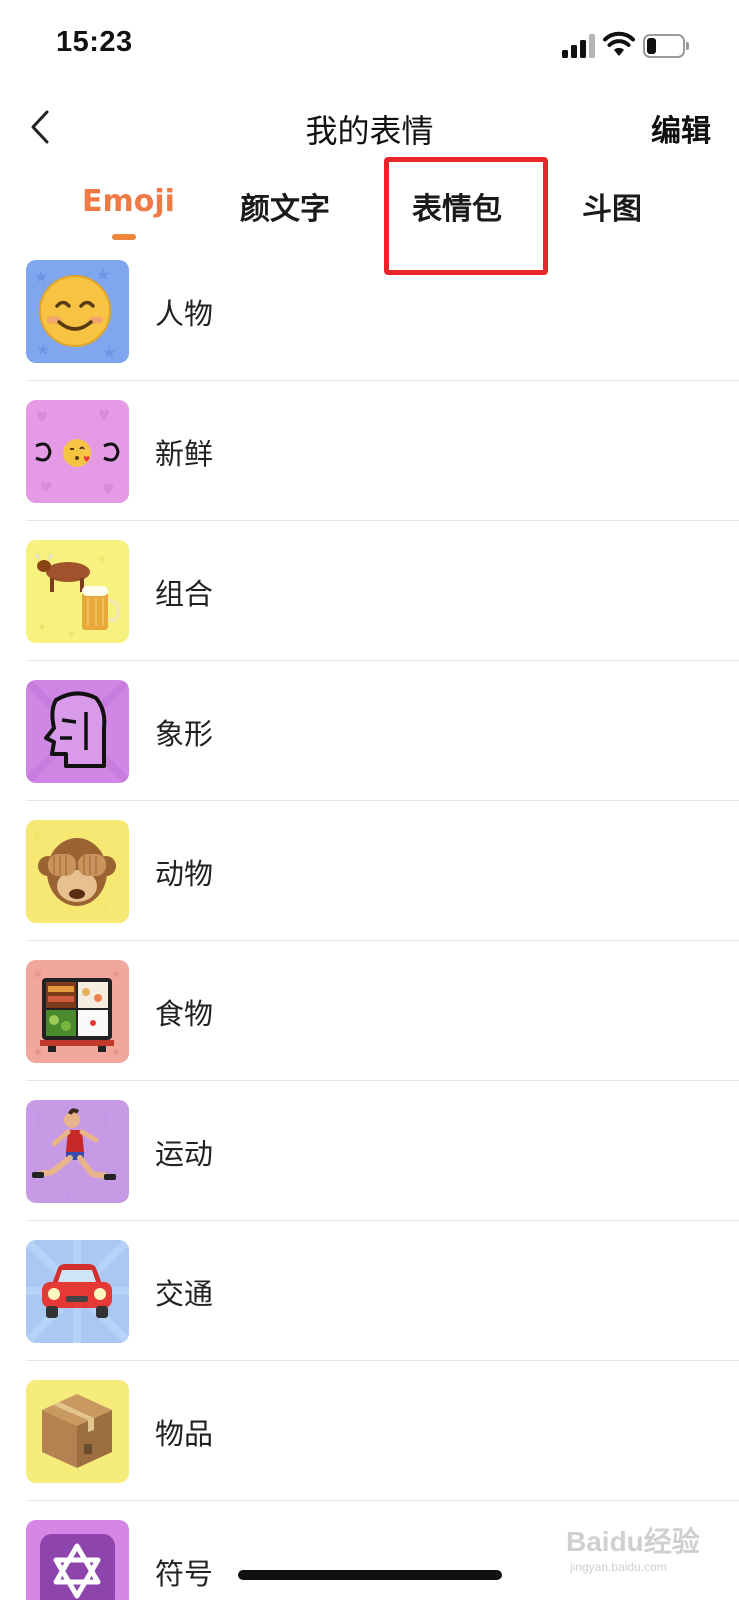 This screenshot has width=739, height=1600. Describe the element at coordinates (77, 1011) in the screenshot. I see `bento-box-icon` at that location.